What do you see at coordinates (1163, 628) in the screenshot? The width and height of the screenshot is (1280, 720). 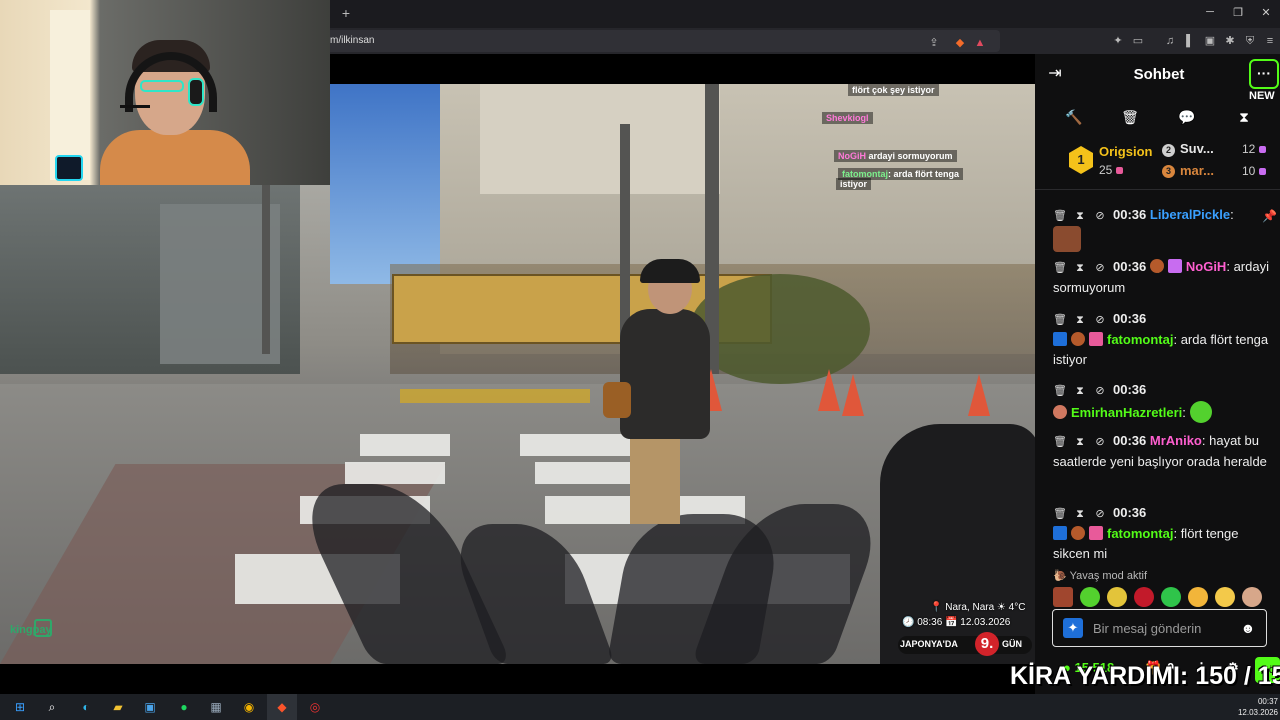 I see `chat-message-input` at bounding box center [1163, 628].